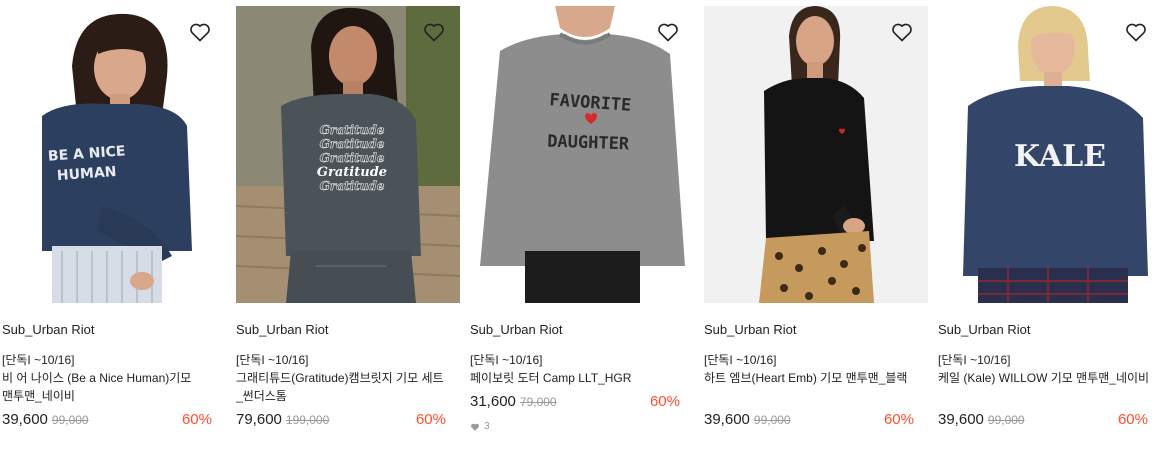  What do you see at coordinates (259, 419) in the screenshot?
I see `sale-price: 79,600` at bounding box center [259, 419].